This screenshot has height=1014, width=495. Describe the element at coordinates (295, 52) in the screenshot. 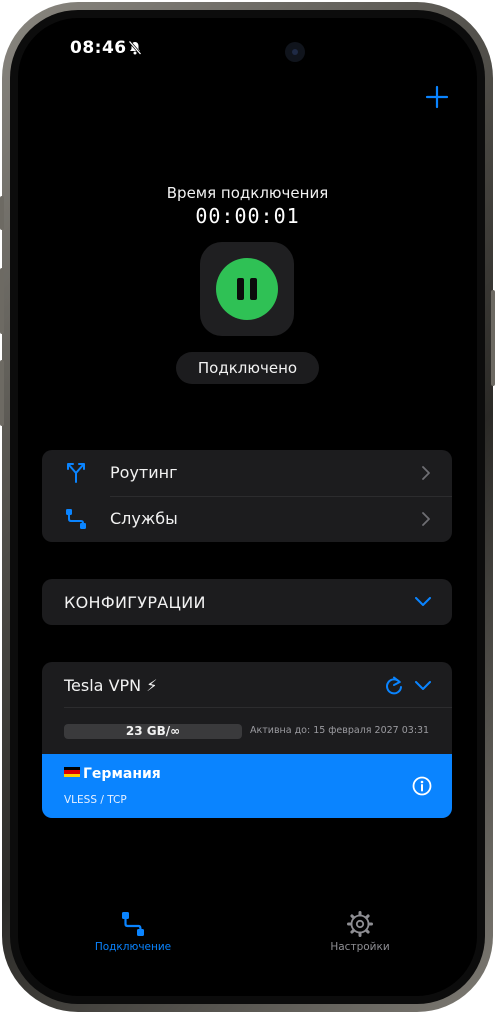

I see `front-camera` at that location.